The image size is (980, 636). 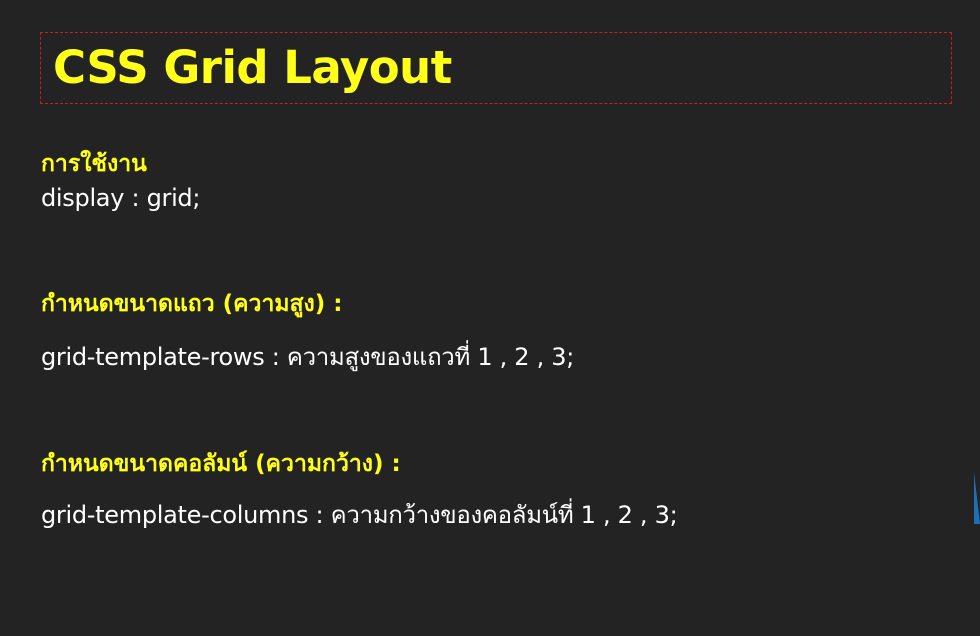 What do you see at coordinates (252, 67) in the screenshot?
I see `page-title: CSS Grid Layout` at bounding box center [252, 67].